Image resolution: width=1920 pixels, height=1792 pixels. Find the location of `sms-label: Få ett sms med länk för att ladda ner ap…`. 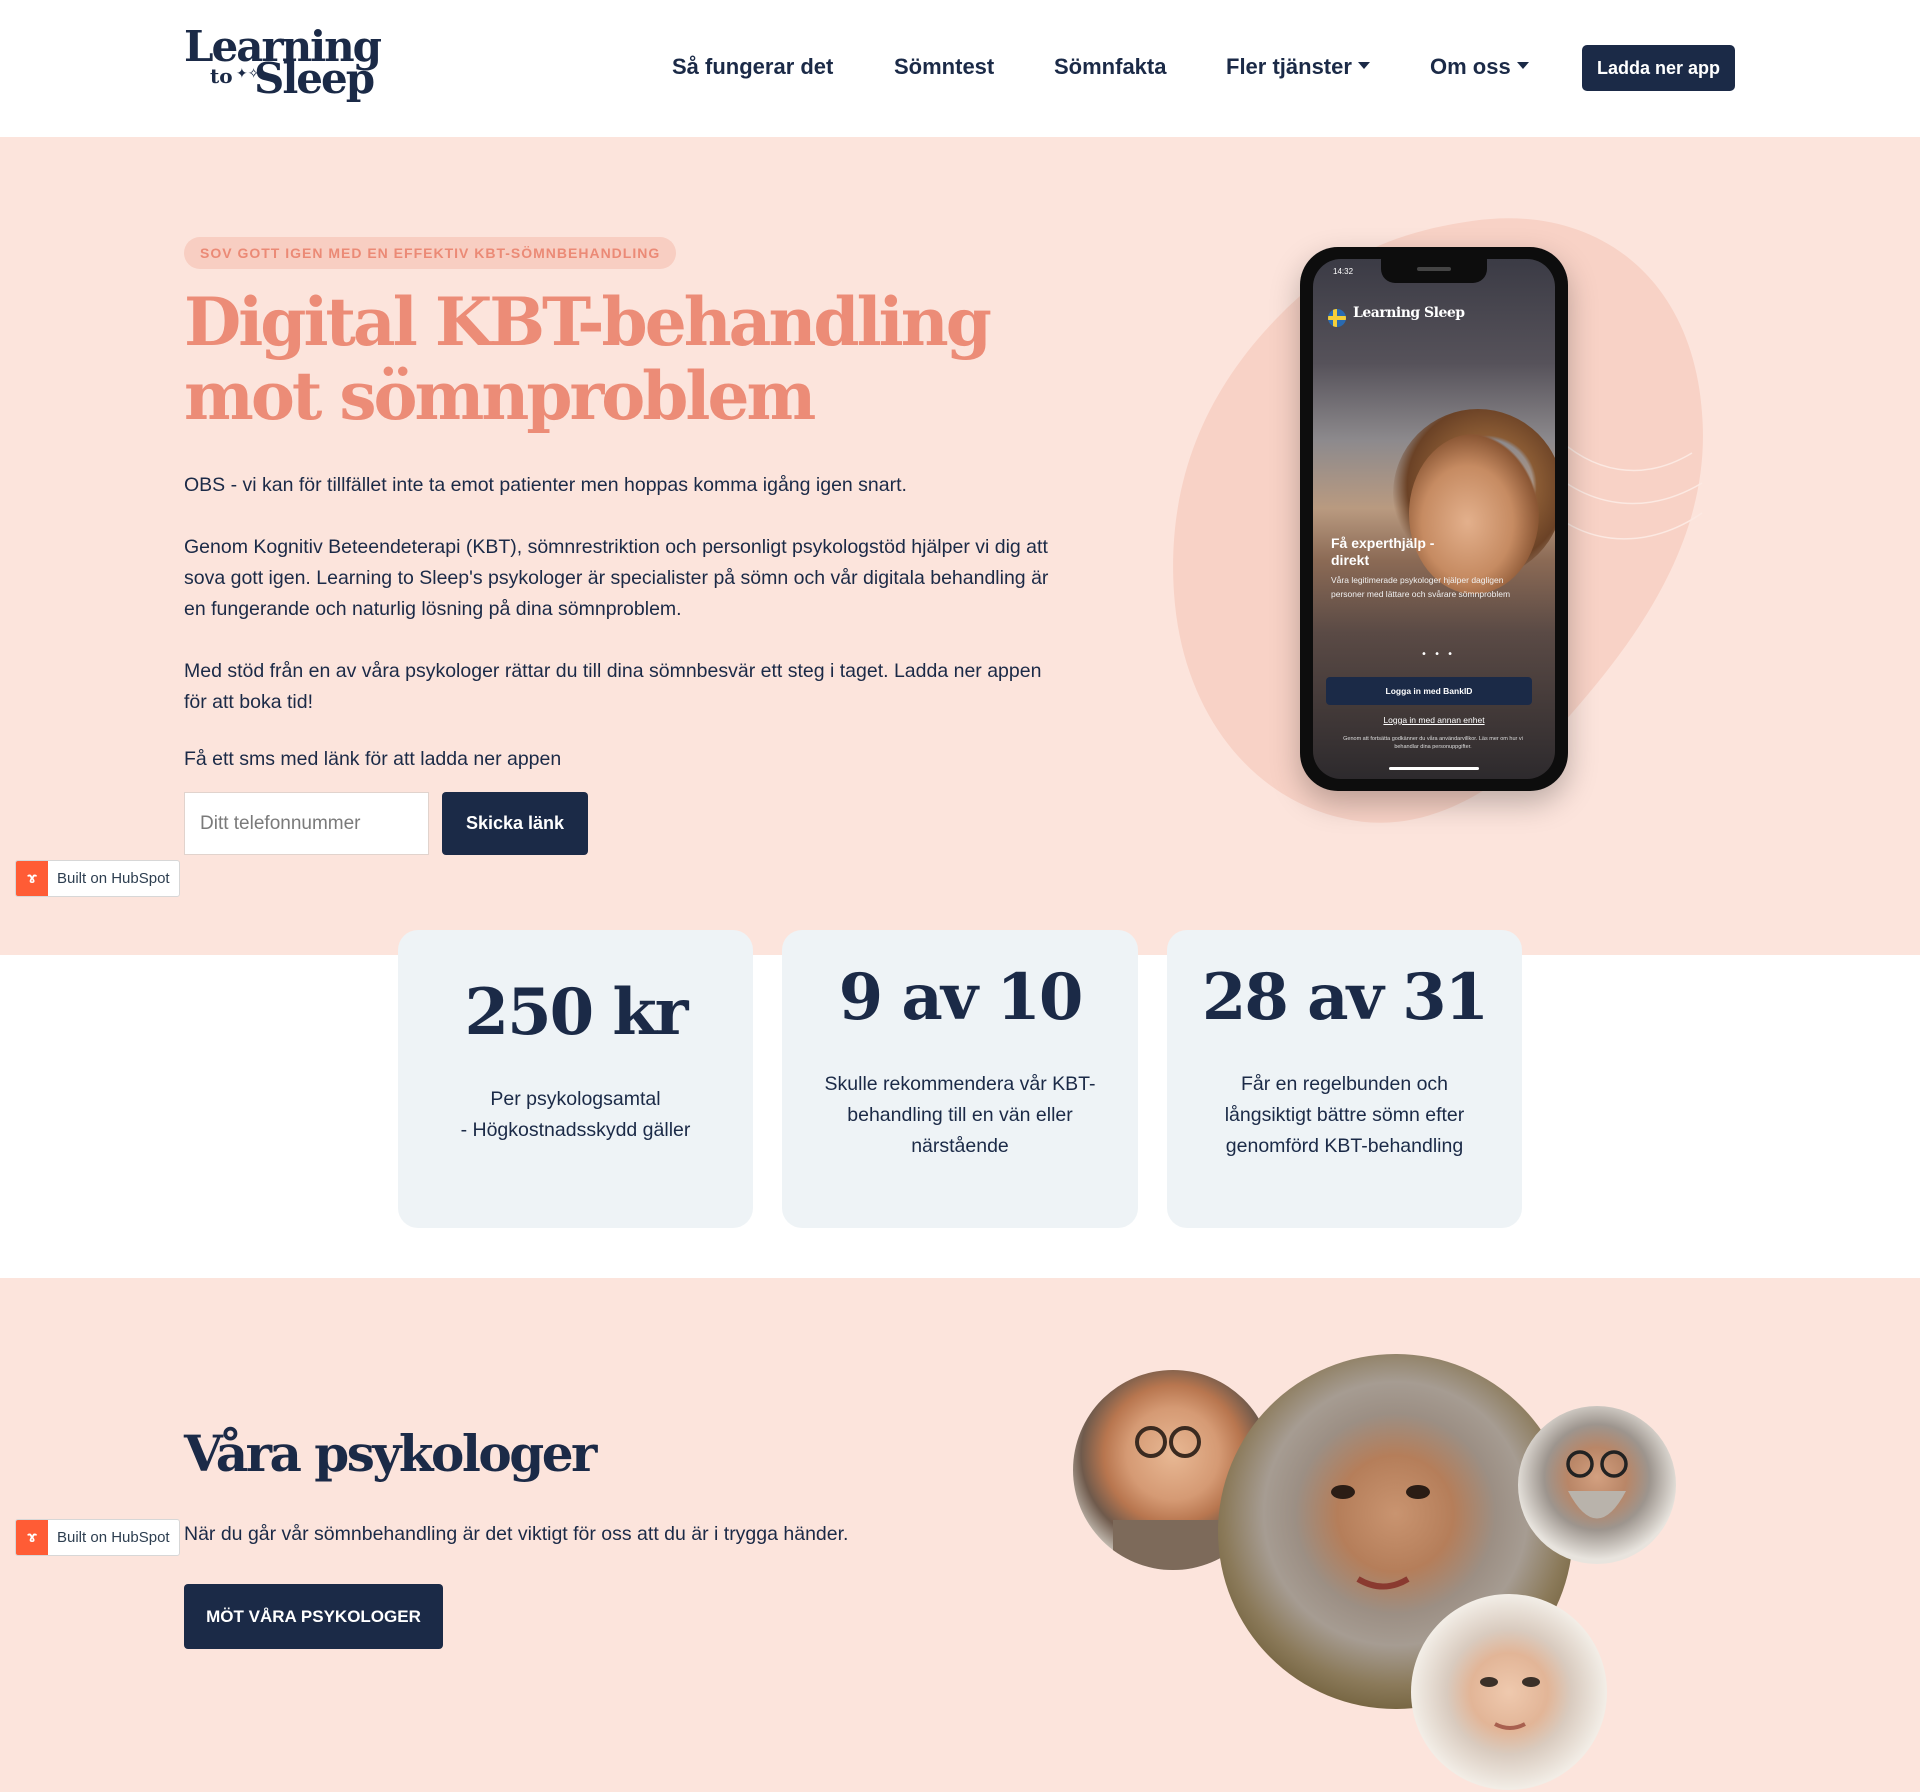

sms-label: Få ett sms med länk för att ladda ner ap… is located at coordinates (373, 759).